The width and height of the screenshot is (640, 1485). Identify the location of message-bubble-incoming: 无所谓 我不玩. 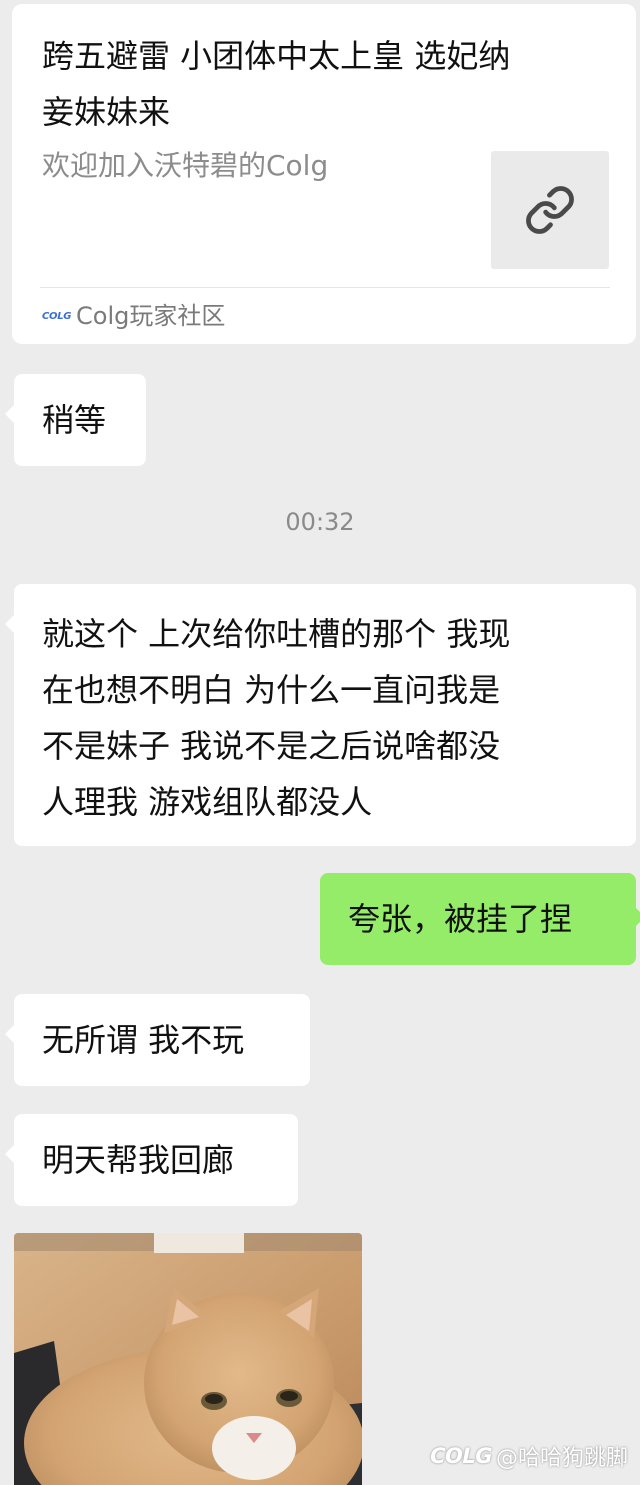
(157, 1040).